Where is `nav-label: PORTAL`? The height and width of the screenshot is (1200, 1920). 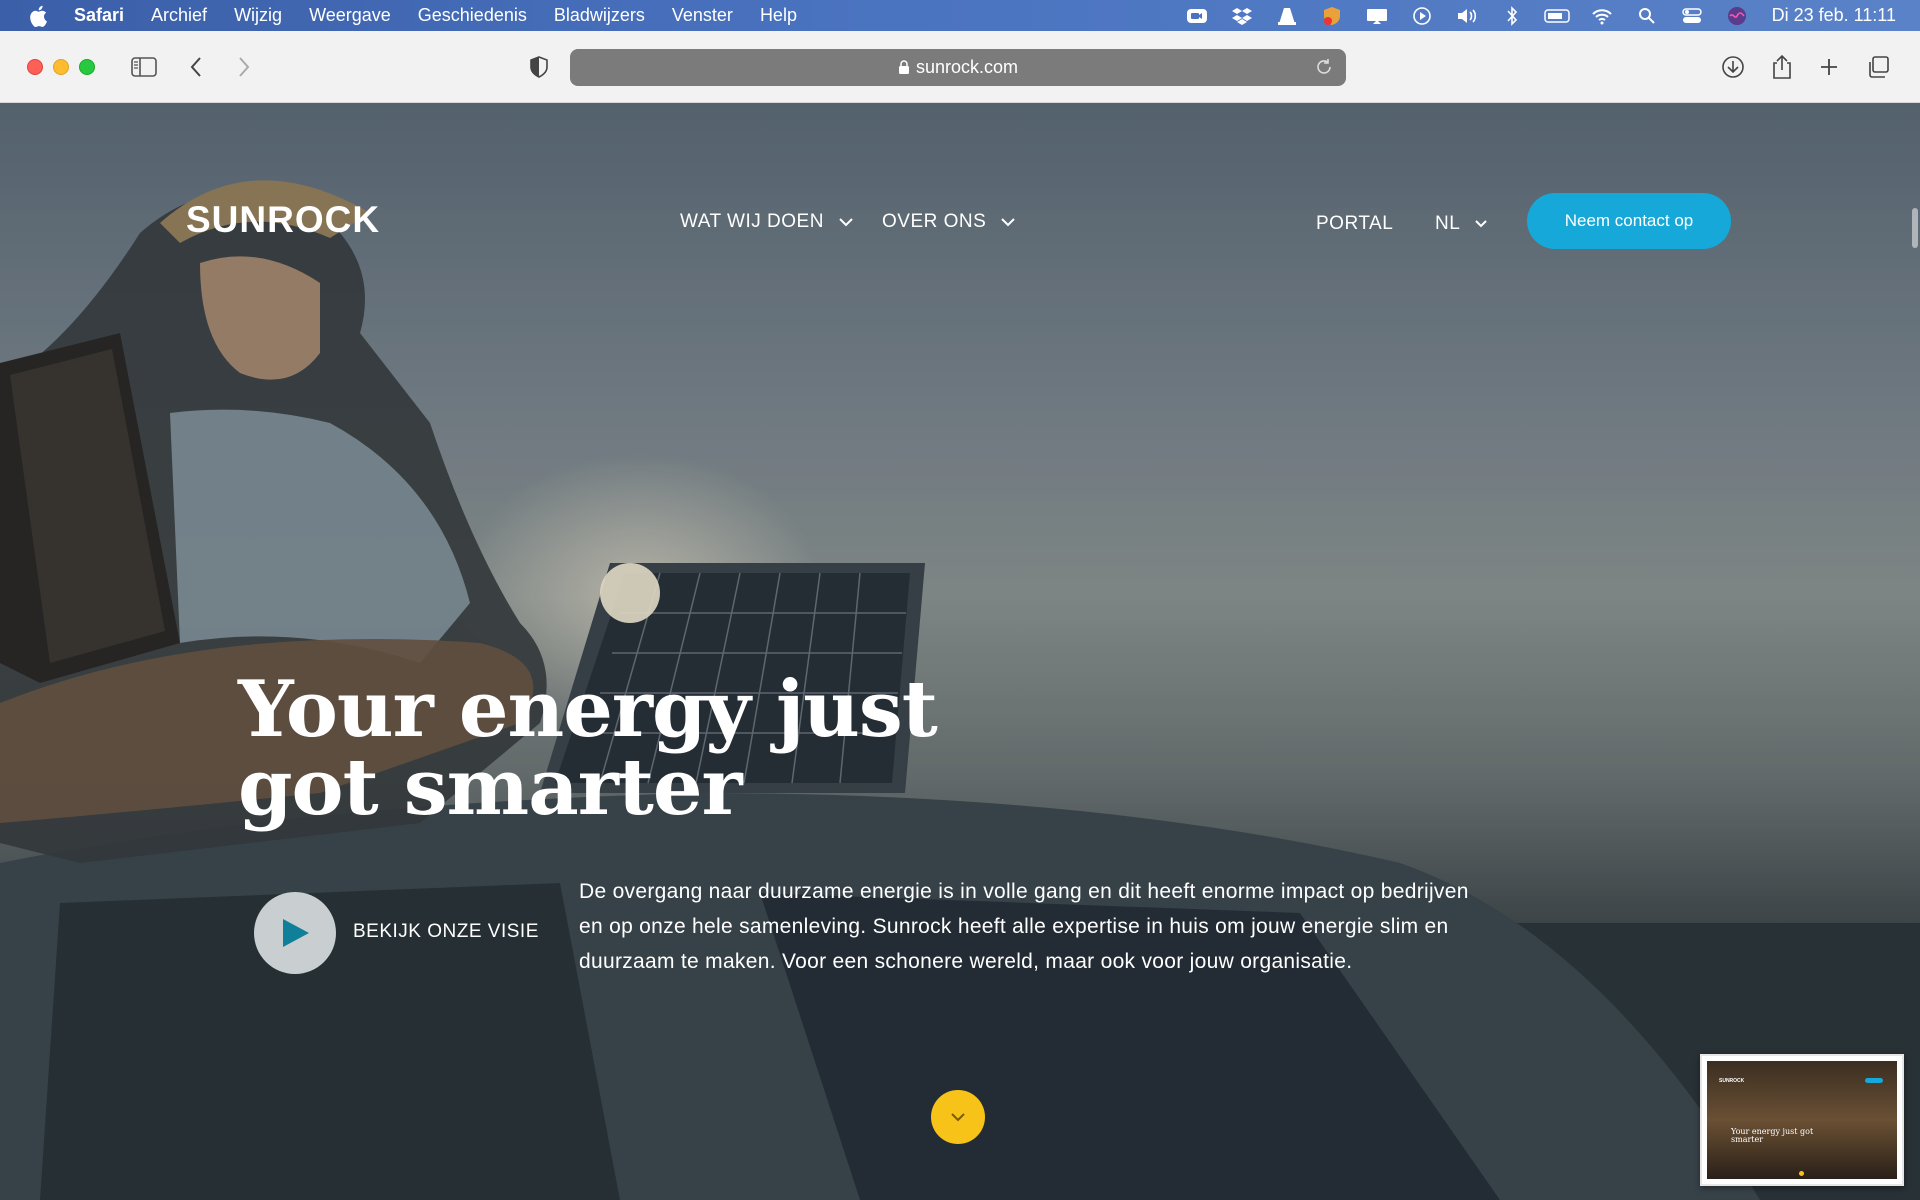 nav-label: PORTAL is located at coordinates (1355, 223).